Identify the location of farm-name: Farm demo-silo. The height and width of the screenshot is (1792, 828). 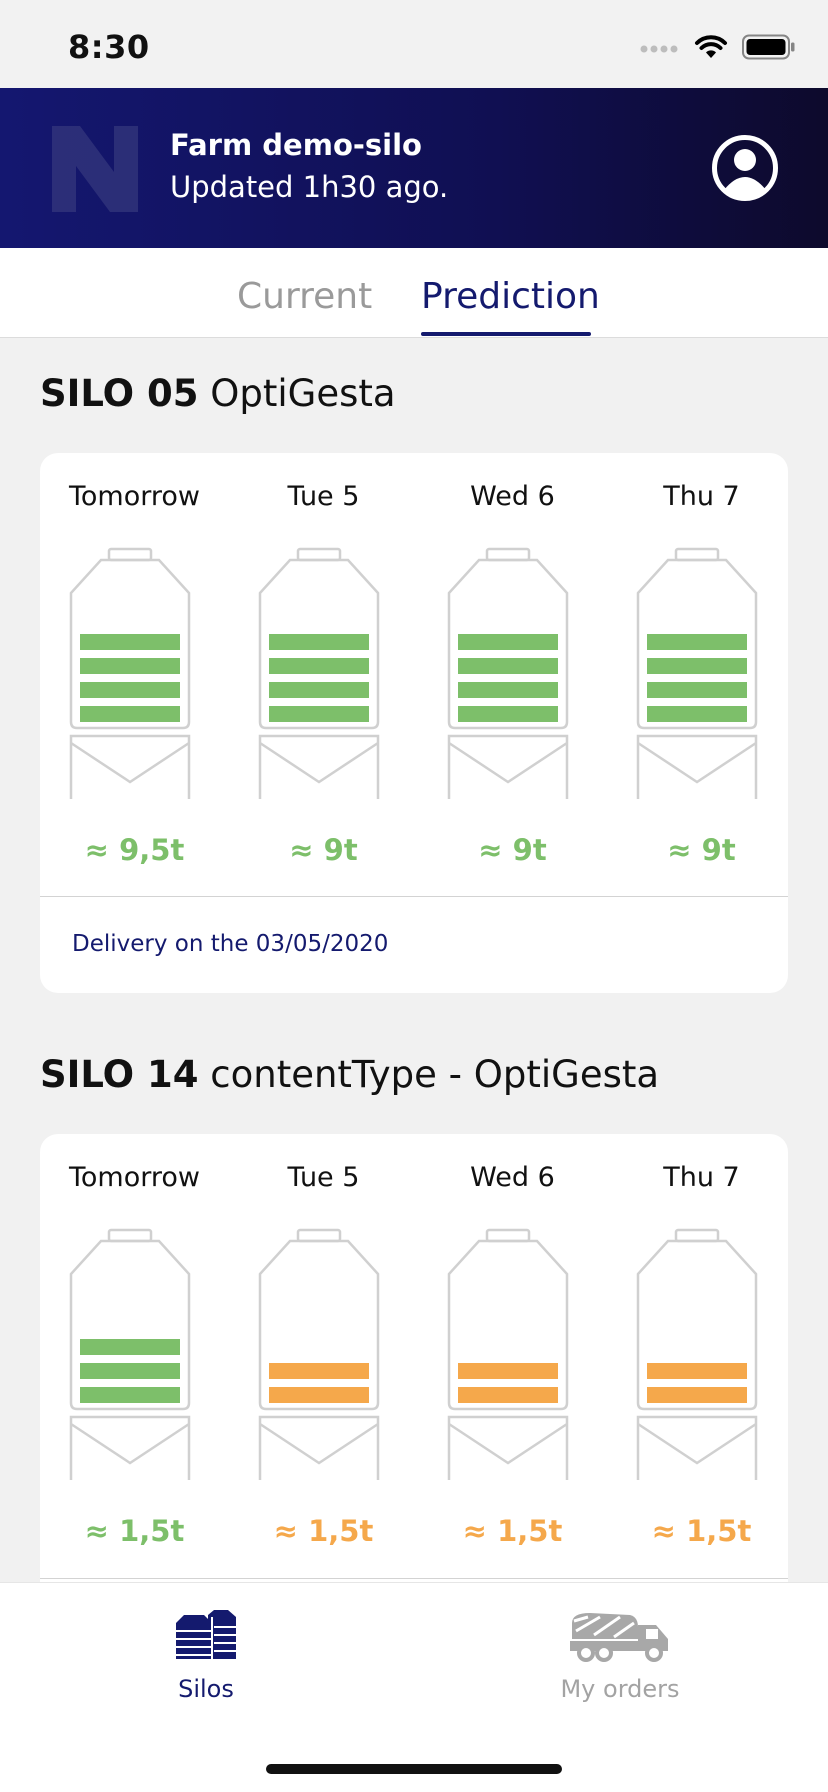
(296, 145).